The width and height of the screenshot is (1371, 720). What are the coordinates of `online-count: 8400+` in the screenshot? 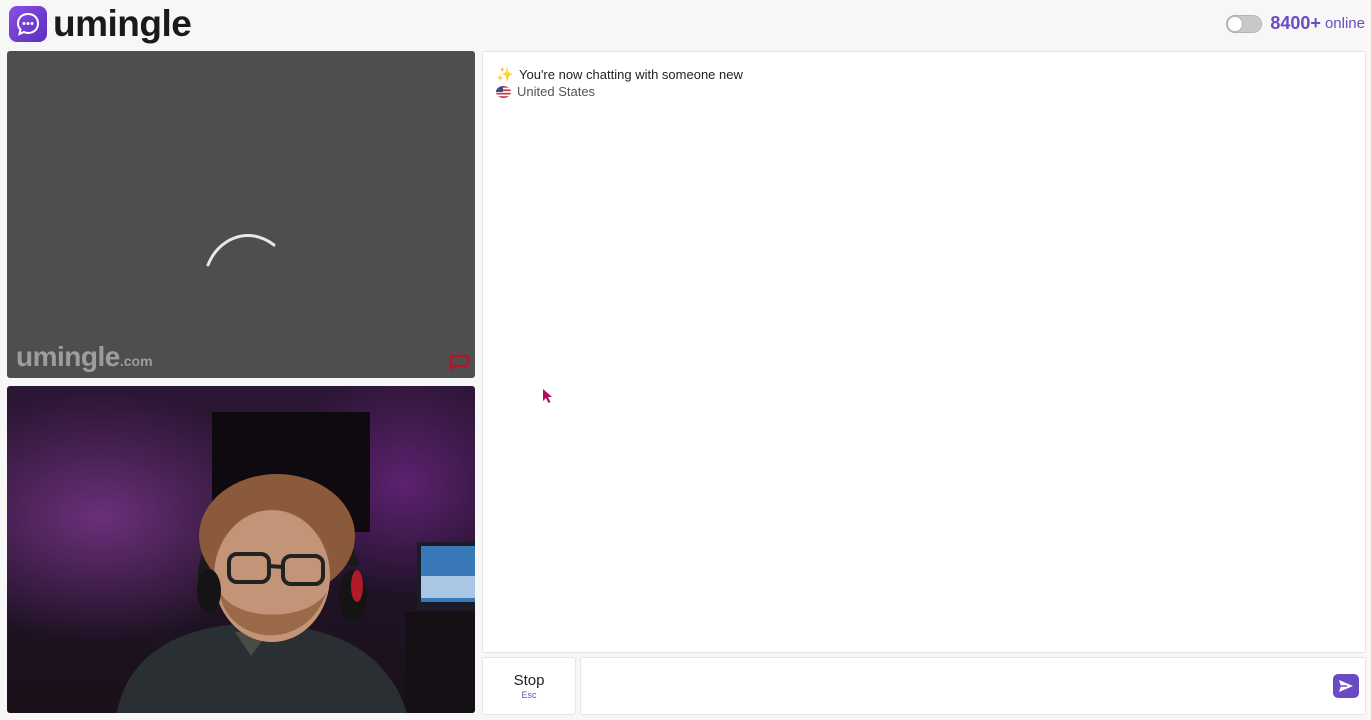 It's located at (1295, 23).